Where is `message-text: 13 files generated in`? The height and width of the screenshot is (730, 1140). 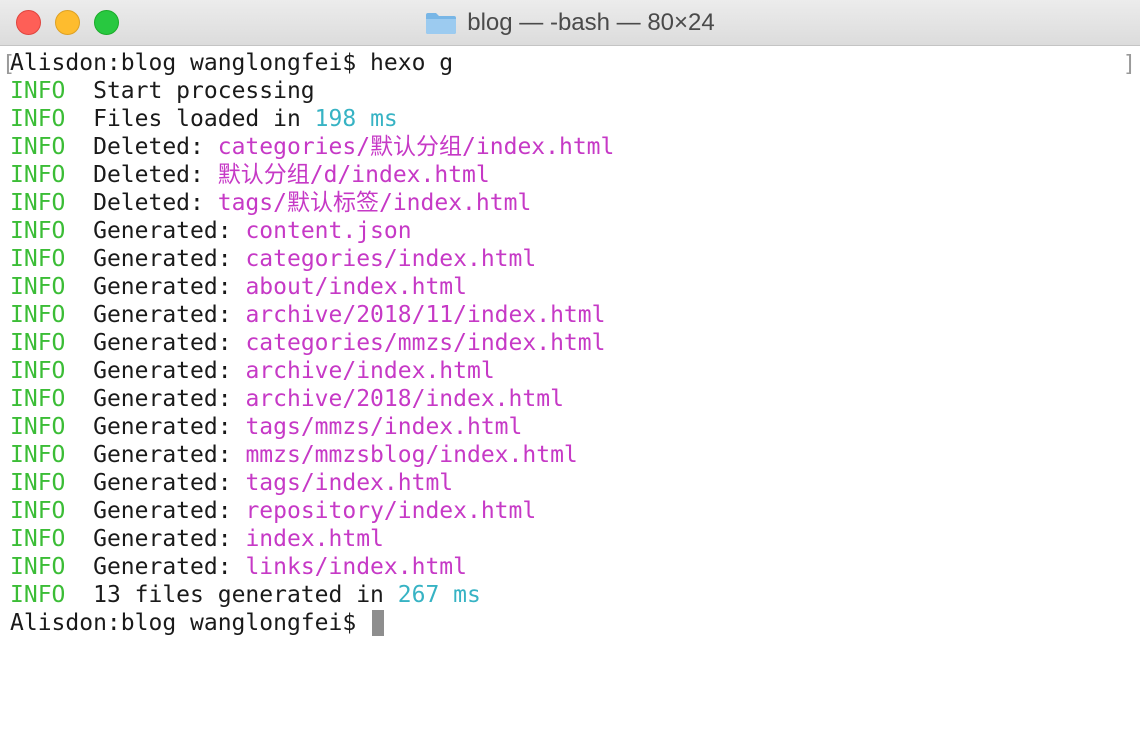 message-text: 13 files generated in is located at coordinates (238, 595).